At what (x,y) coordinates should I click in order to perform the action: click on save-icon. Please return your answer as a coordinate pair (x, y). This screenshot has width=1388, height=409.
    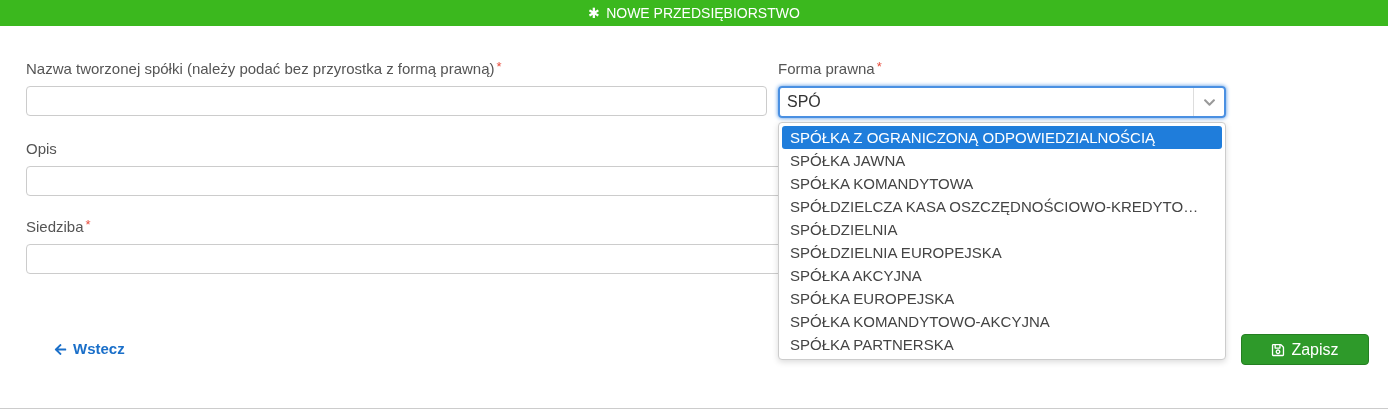
    Looking at the image, I should click on (1278, 349).